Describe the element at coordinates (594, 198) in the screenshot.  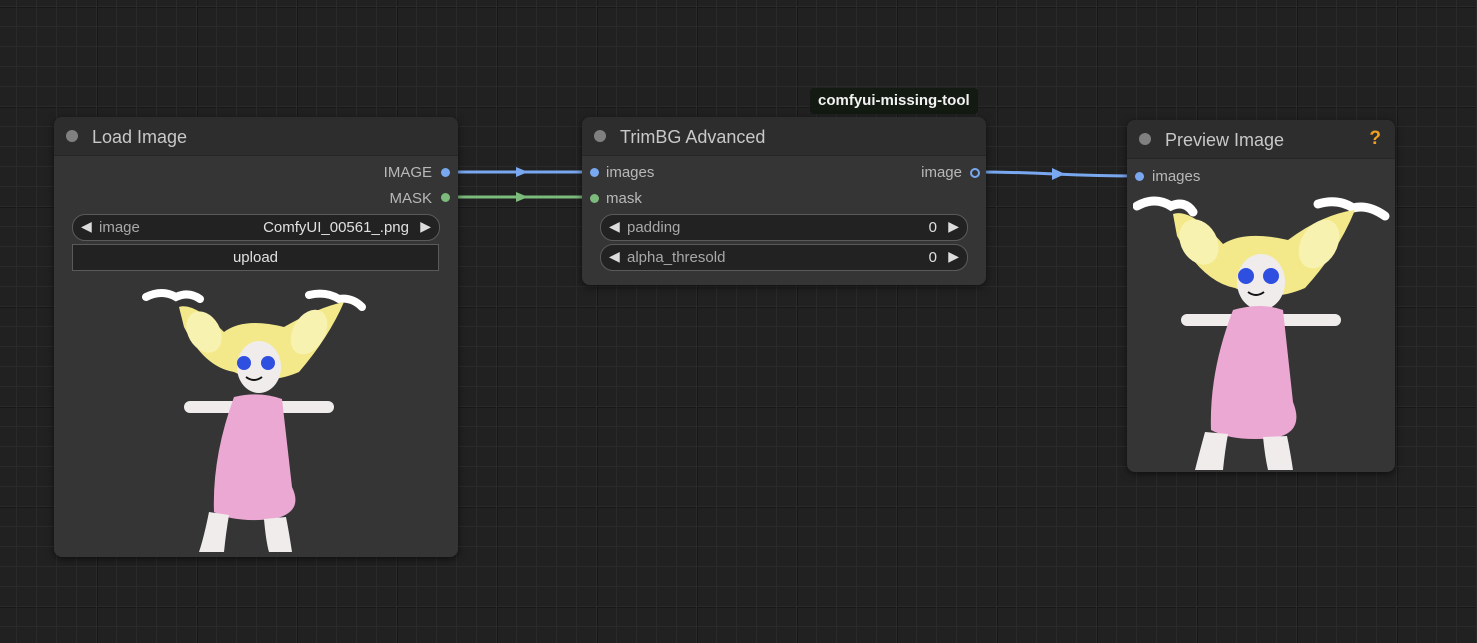
I see `input-mask-dot` at that location.